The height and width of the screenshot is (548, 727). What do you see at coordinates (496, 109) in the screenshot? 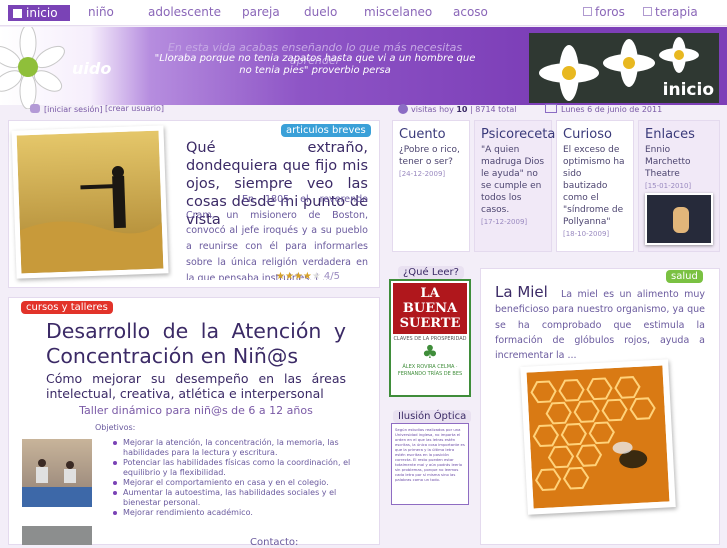
I see `visits-total: 8714 total` at bounding box center [496, 109].